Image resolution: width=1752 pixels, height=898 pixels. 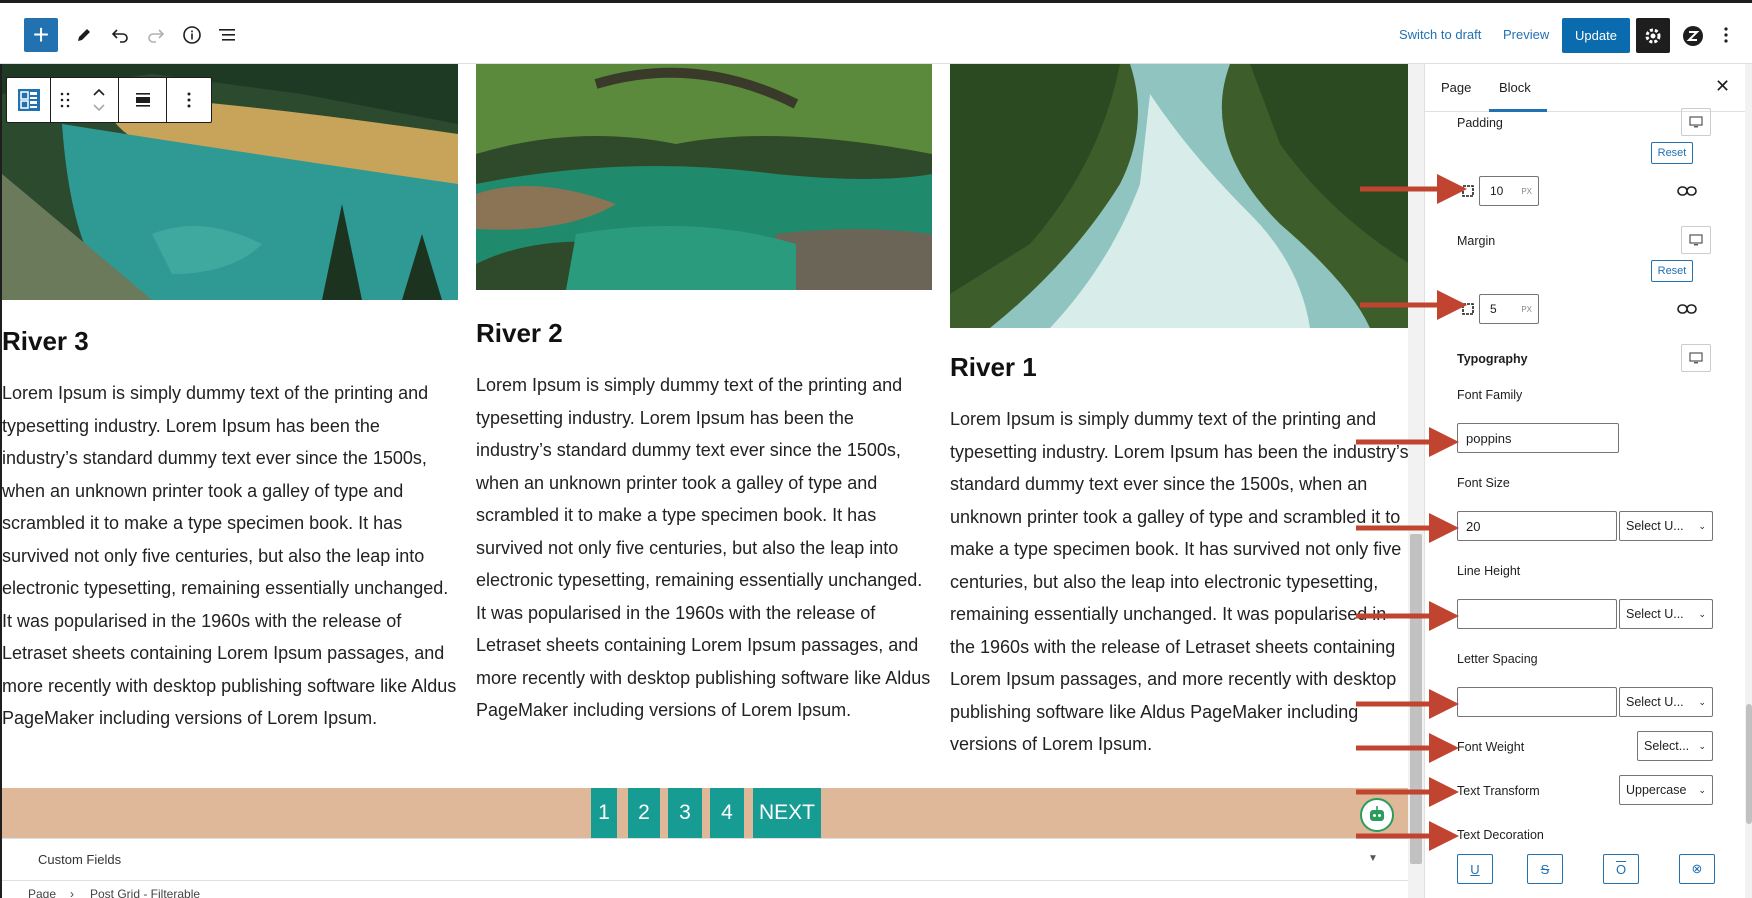 What do you see at coordinates (29, 100) in the screenshot?
I see `block-type-icon` at bounding box center [29, 100].